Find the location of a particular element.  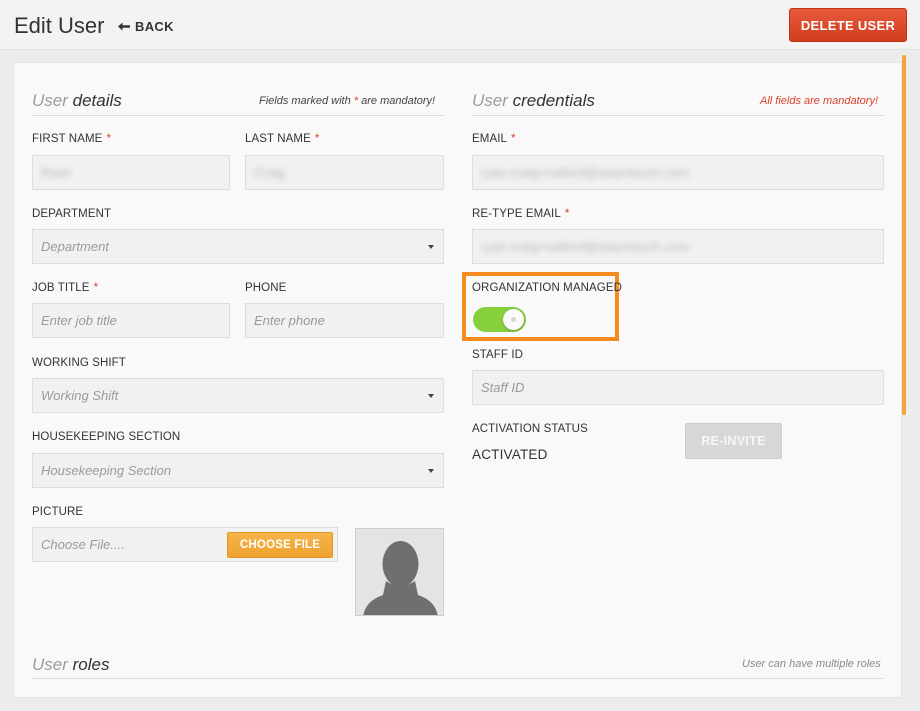

email-value: ryan.craig+catbird@stayntouch.com is located at coordinates (585, 172).